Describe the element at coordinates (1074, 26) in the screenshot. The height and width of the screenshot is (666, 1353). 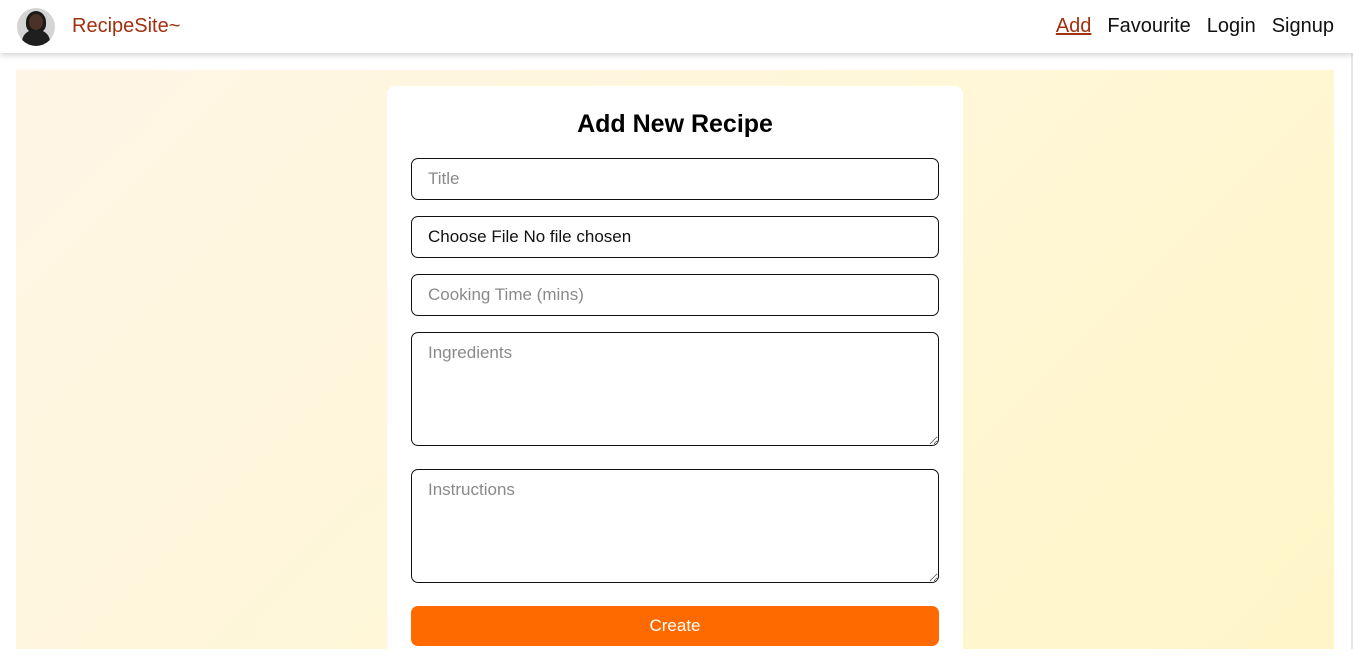
I see `nav-link-add: Add` at that location.